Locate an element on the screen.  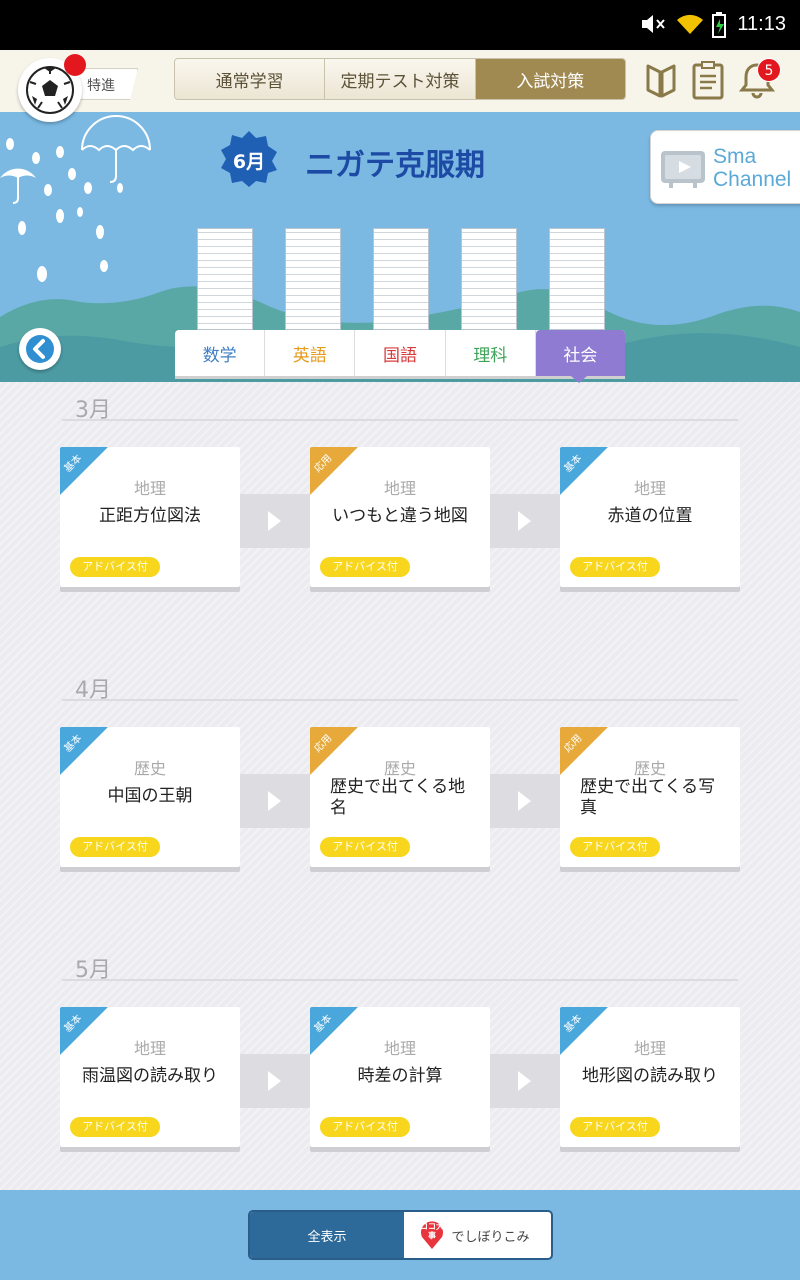
channel-label-top: Sma is located at coordinates (735, 156).